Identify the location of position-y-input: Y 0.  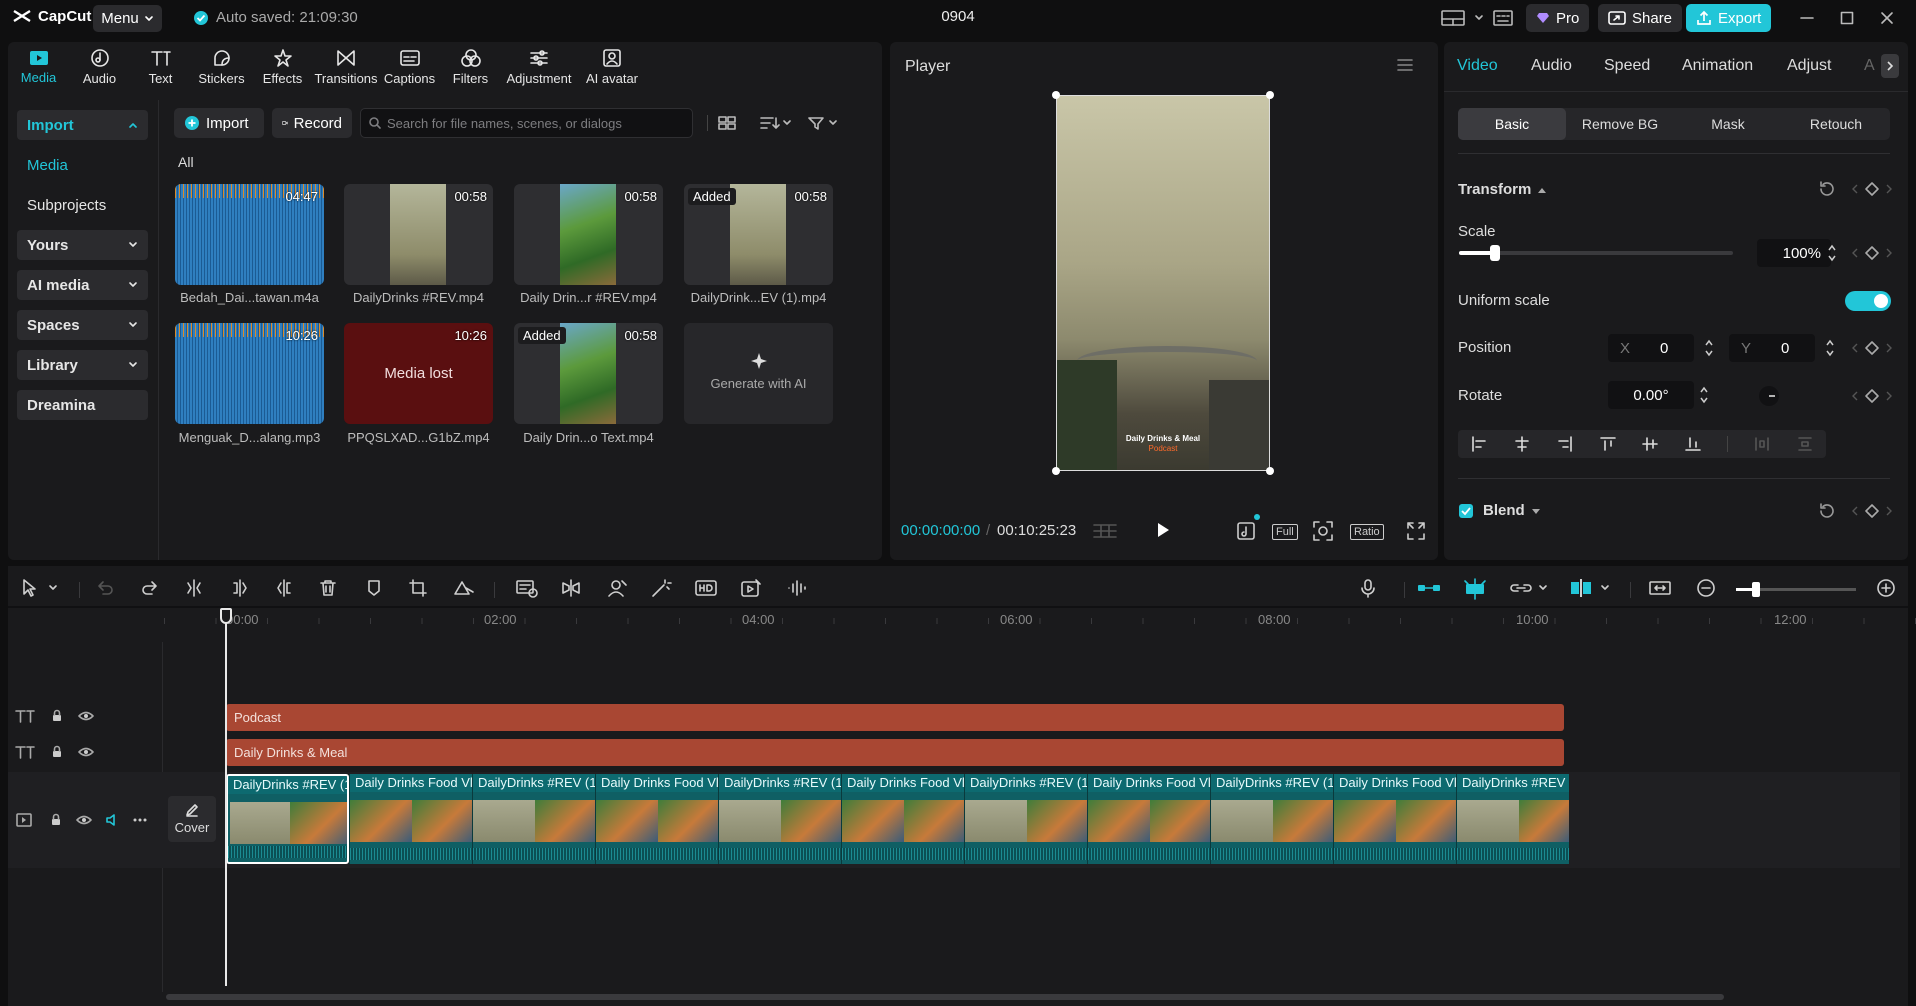
(1772, 348).